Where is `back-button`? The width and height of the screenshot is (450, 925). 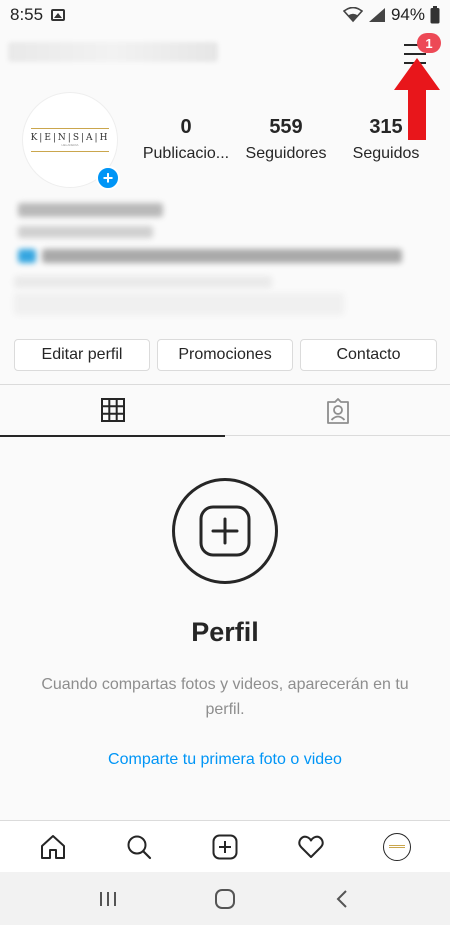 back-button is located at coordinates (342, 899).